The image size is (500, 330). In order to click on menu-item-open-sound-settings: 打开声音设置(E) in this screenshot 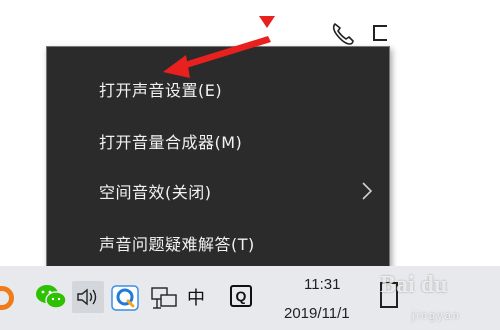, I will do `click(218, 89)`.